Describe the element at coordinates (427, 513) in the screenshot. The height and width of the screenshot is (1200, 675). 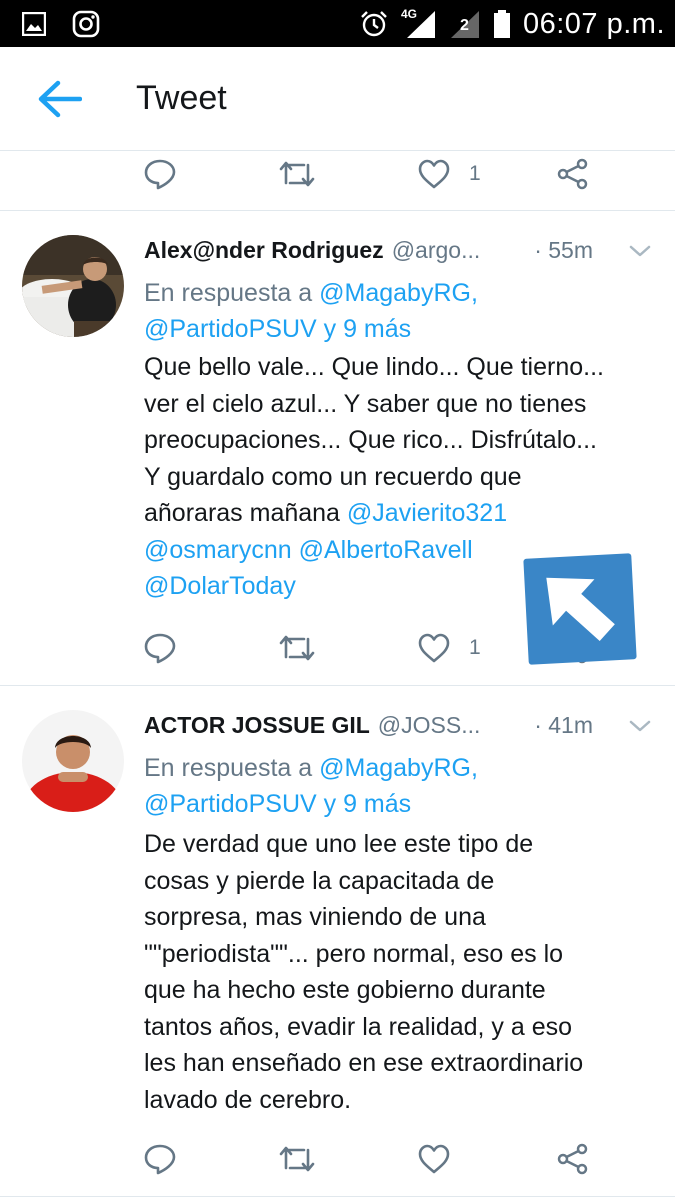
I see `mention-link: @Javierito321` at that location.